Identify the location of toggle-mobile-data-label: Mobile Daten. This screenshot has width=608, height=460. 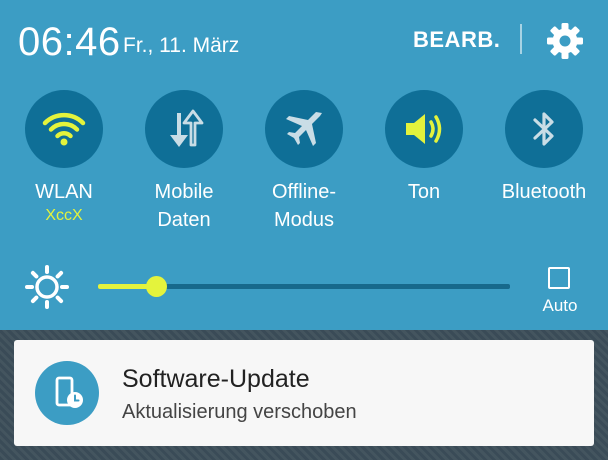
(184, 206).